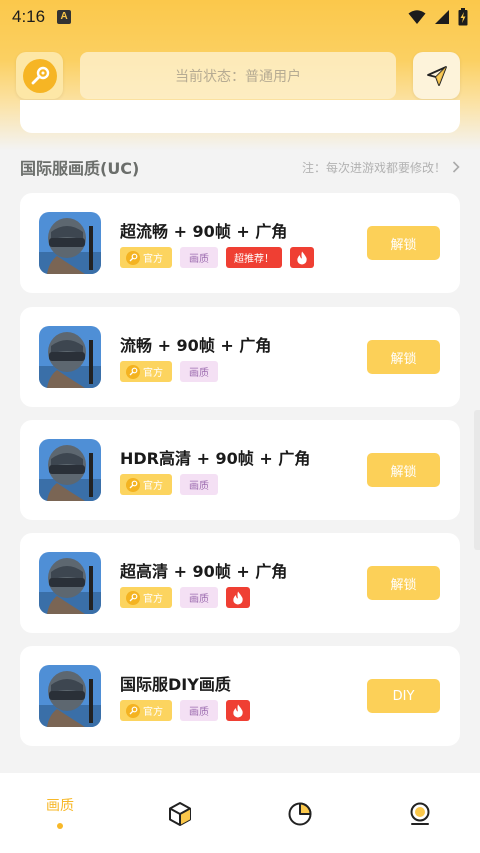  Describe the element at coordinates (215, 458) in the screenshot. I see `card-title: HDR高清 + 90帧 + 广角` at that location.